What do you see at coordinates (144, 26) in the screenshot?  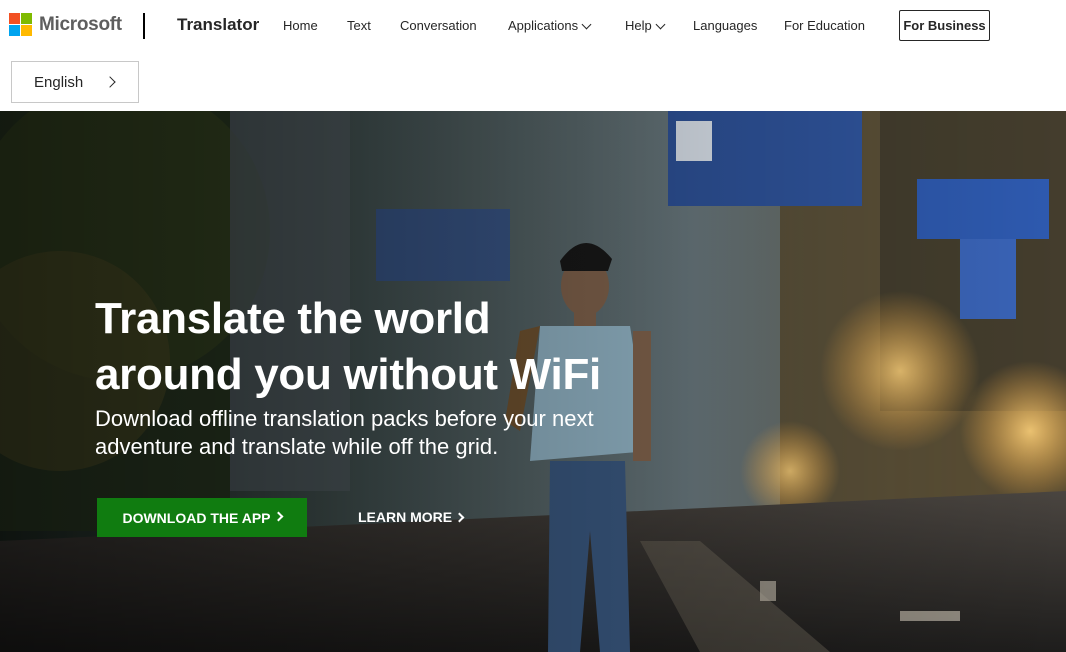 I see `brand-divider` at bounding box center [144, 26].